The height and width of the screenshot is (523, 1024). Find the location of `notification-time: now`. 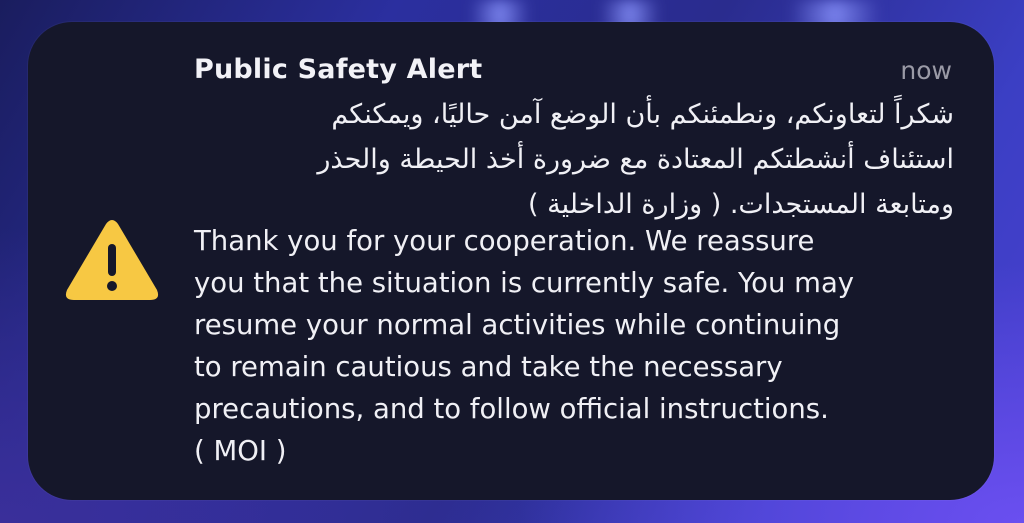

notification-time: now is located at coordinates (926, 70).